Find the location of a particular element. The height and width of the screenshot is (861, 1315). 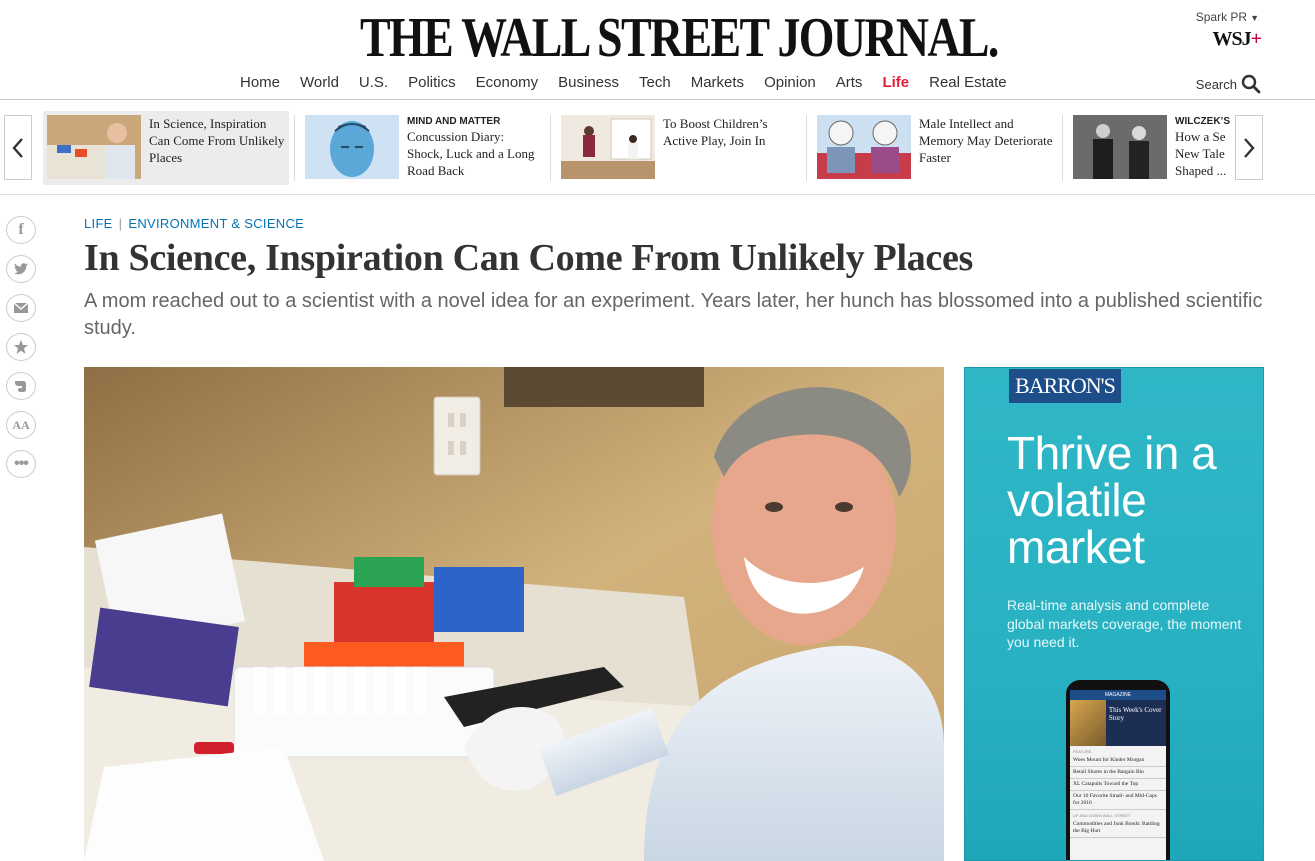

carousel-item-kicker: MIND AND MATTER is located at coordinates (454, 121).